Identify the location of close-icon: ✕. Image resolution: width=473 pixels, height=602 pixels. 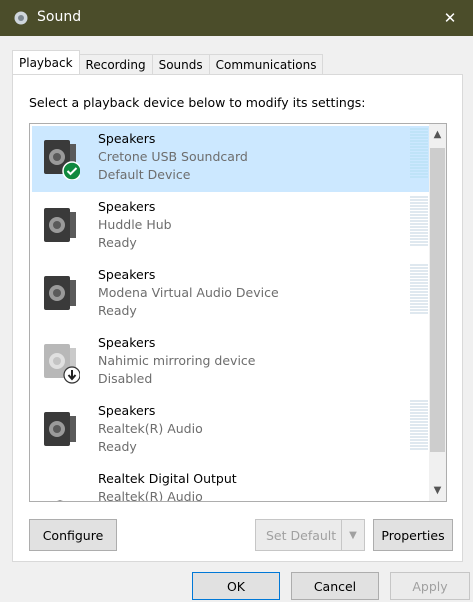
(450, 18).